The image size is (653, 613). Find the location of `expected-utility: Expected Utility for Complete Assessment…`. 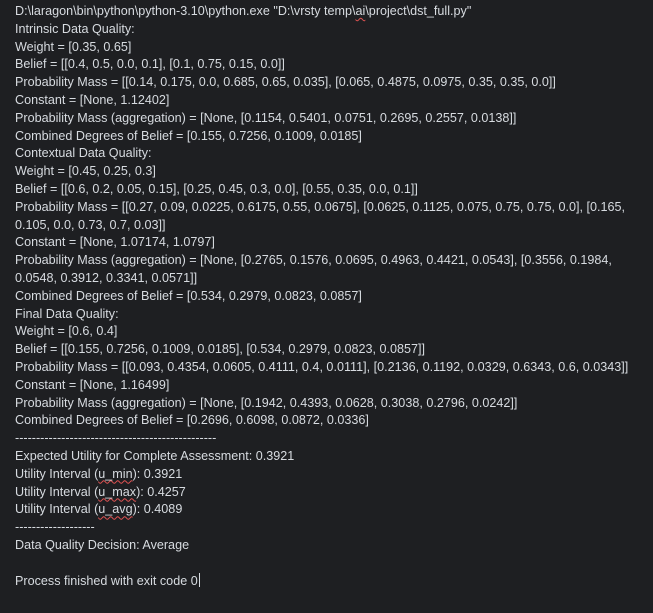

expected-utility: Expected Utility for Complete Assessment… is located at coordinates (155, 455).